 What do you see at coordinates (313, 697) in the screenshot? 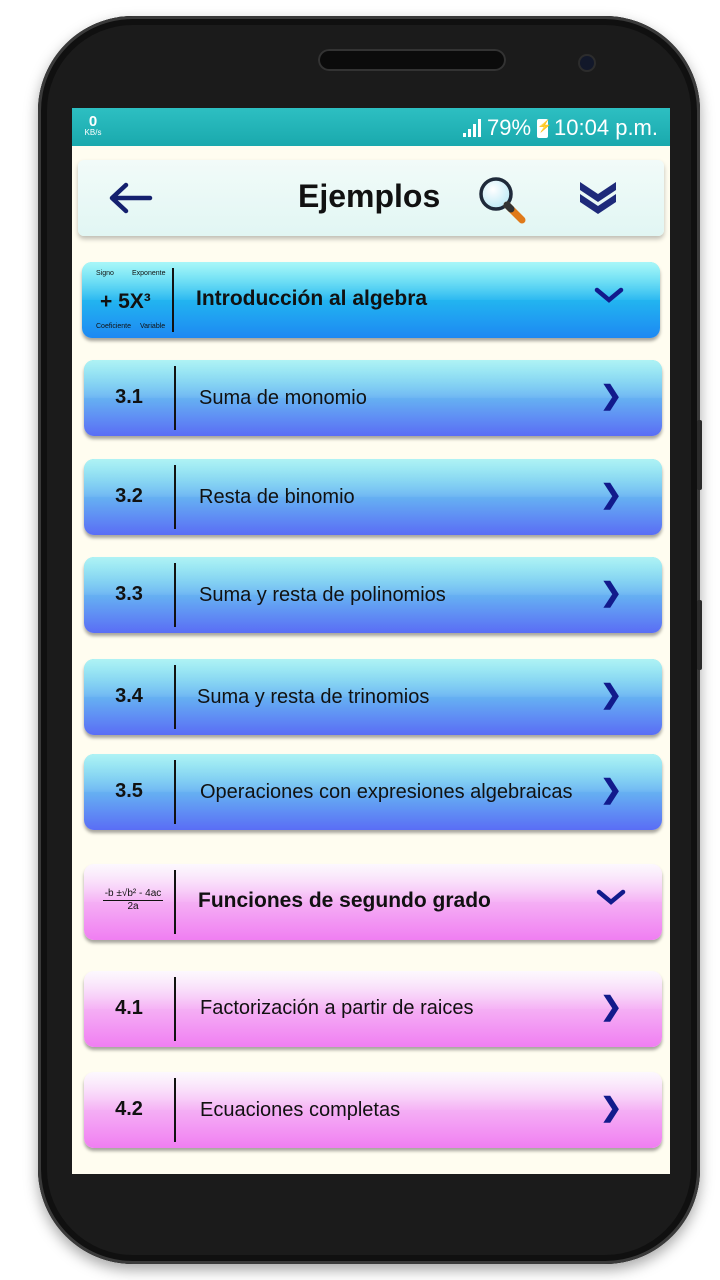
I see `item-label: Suma y resta de trinomios` at bounding box center [313, 697].